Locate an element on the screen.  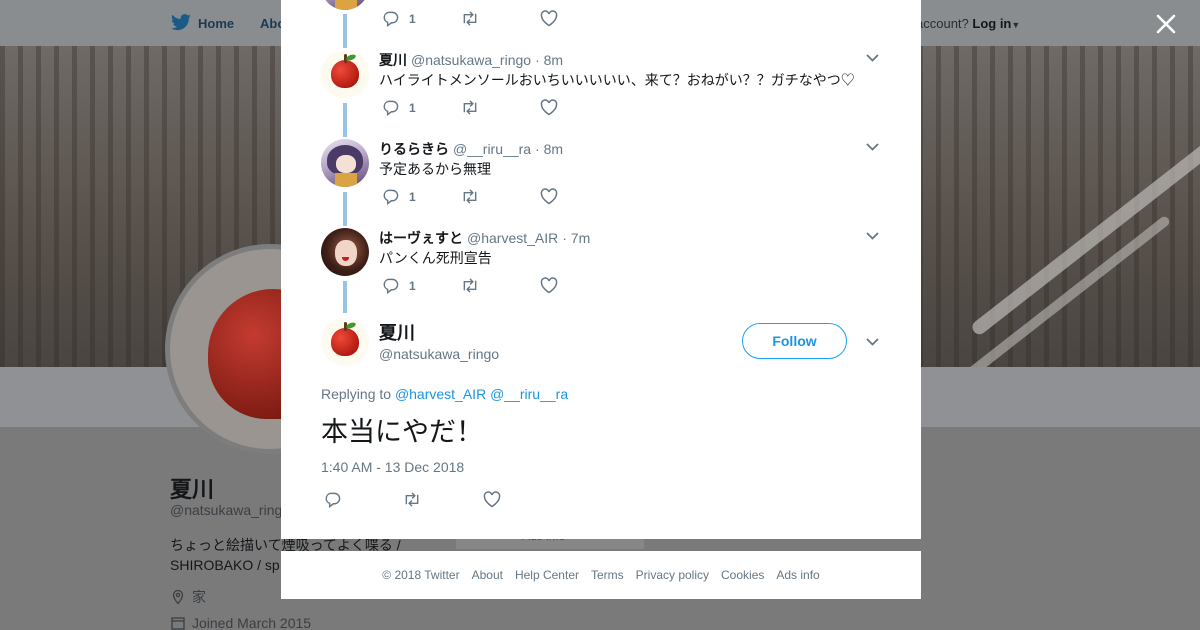
tweet-time: · 7m is located at coordinates (576, 238).